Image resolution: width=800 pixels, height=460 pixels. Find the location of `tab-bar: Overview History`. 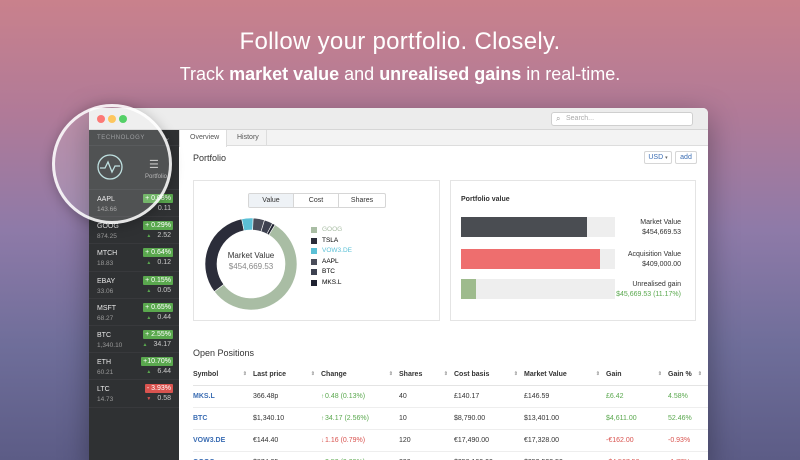

tab-bar: Overview History is located at coordinates (443, 138).